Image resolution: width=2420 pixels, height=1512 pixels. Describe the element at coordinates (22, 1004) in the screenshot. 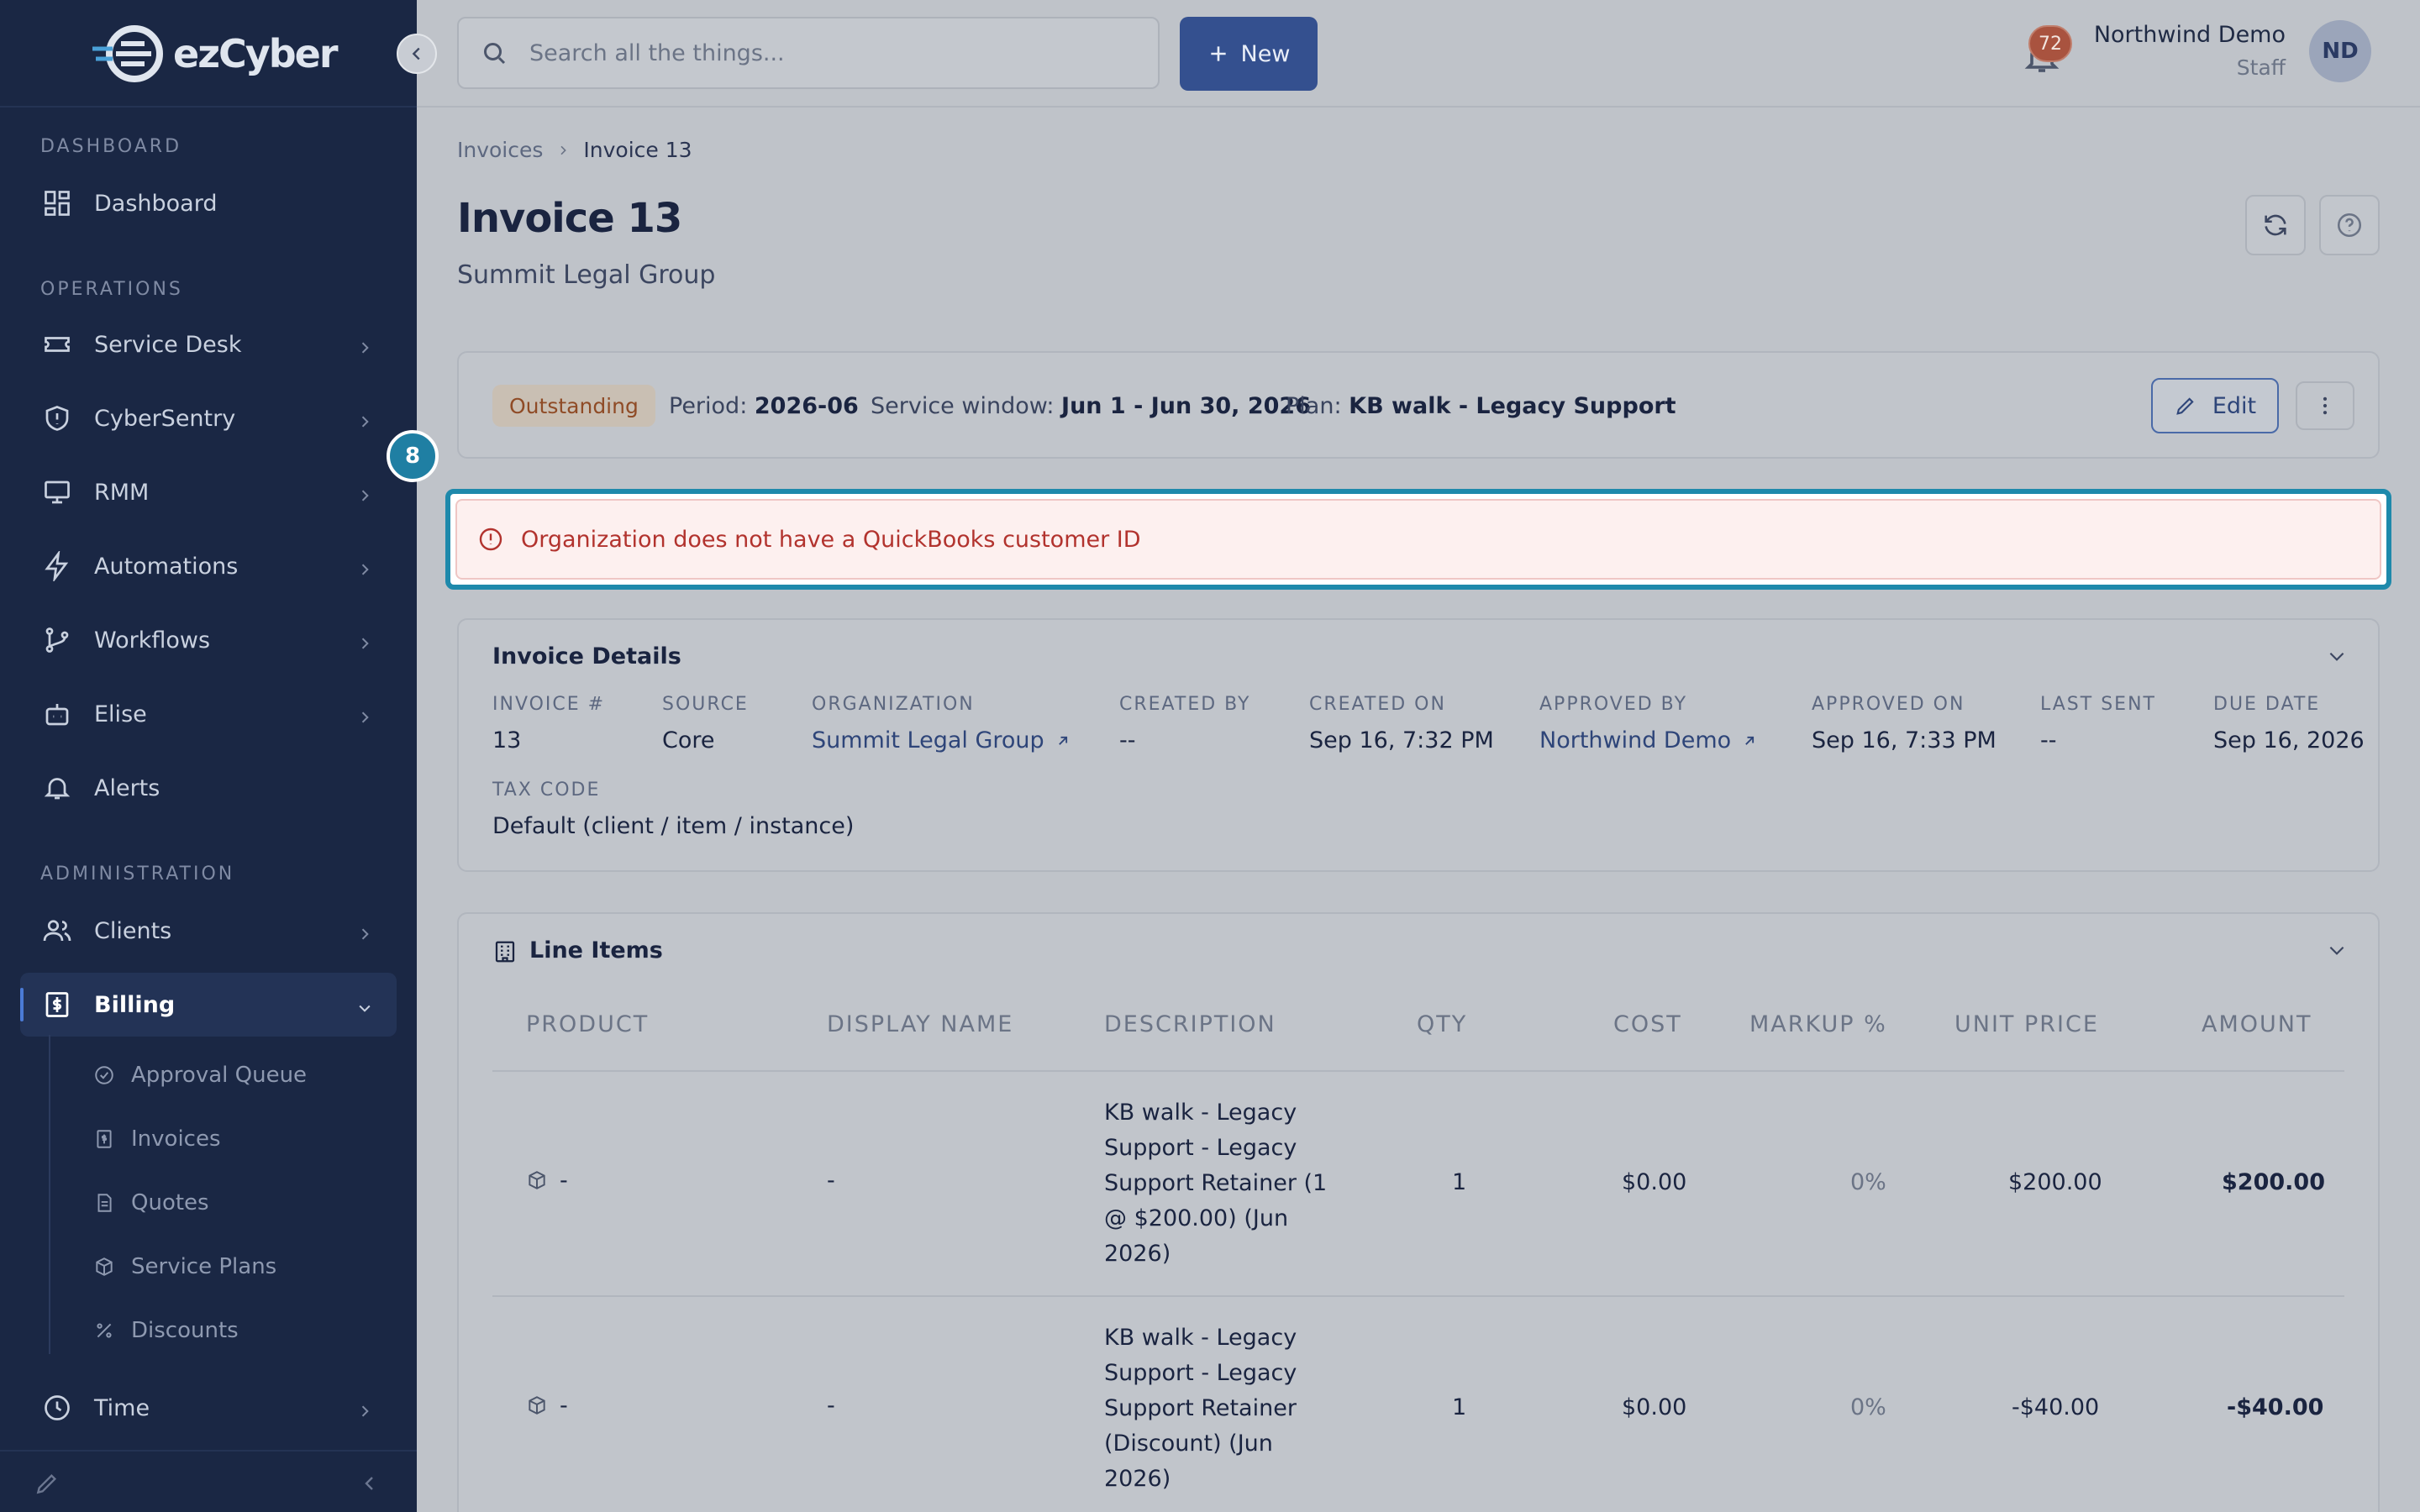

I see `active-indicator` at that location.